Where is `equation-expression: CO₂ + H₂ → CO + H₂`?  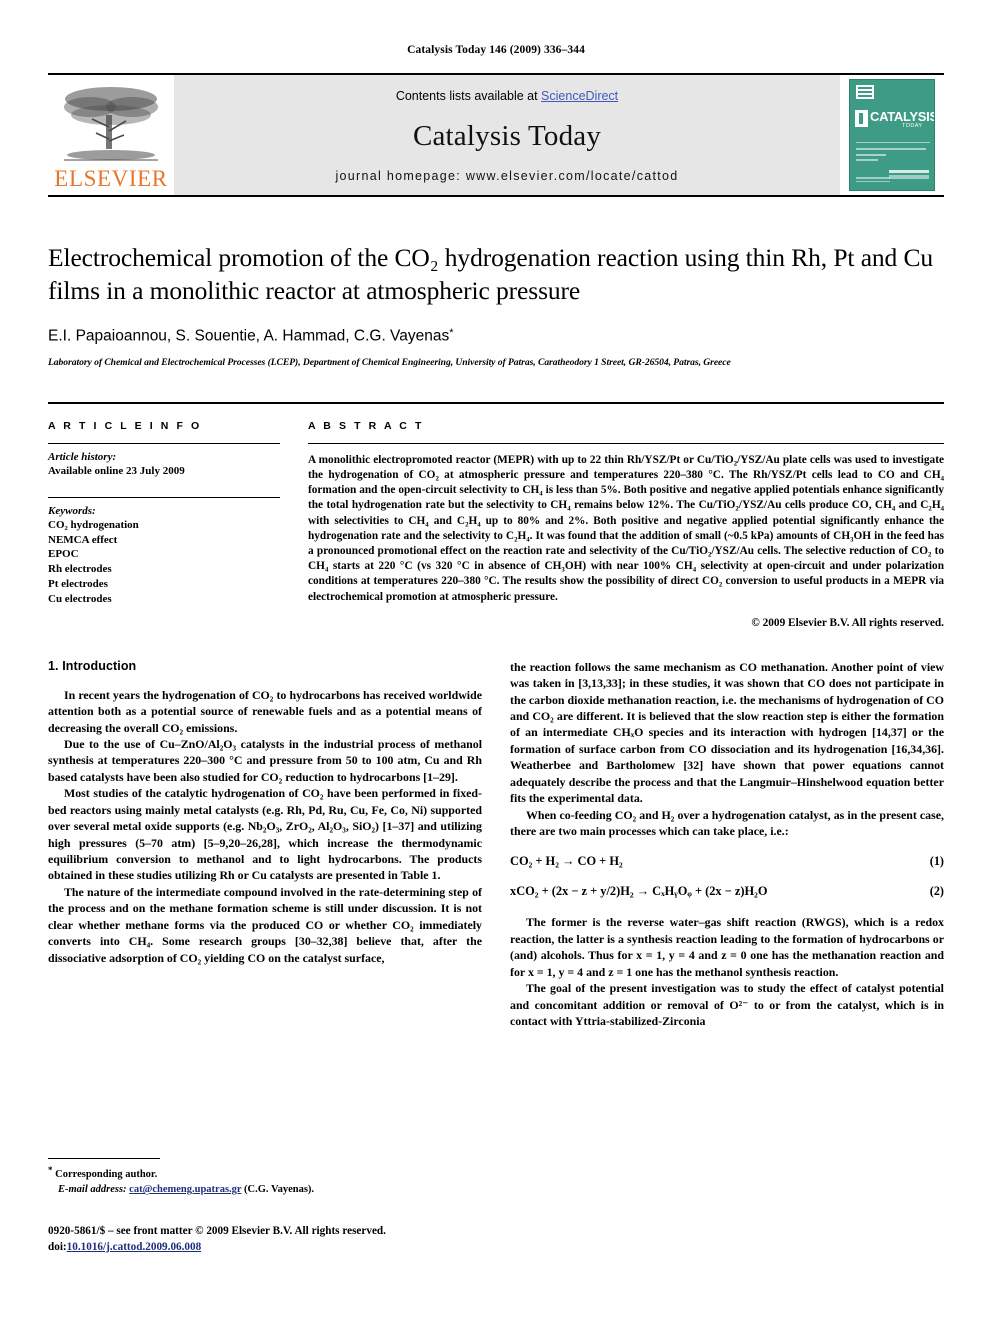 equation-expression: CO₂ + H₂ → CO + H₂ is located at coordinates (566, 861).